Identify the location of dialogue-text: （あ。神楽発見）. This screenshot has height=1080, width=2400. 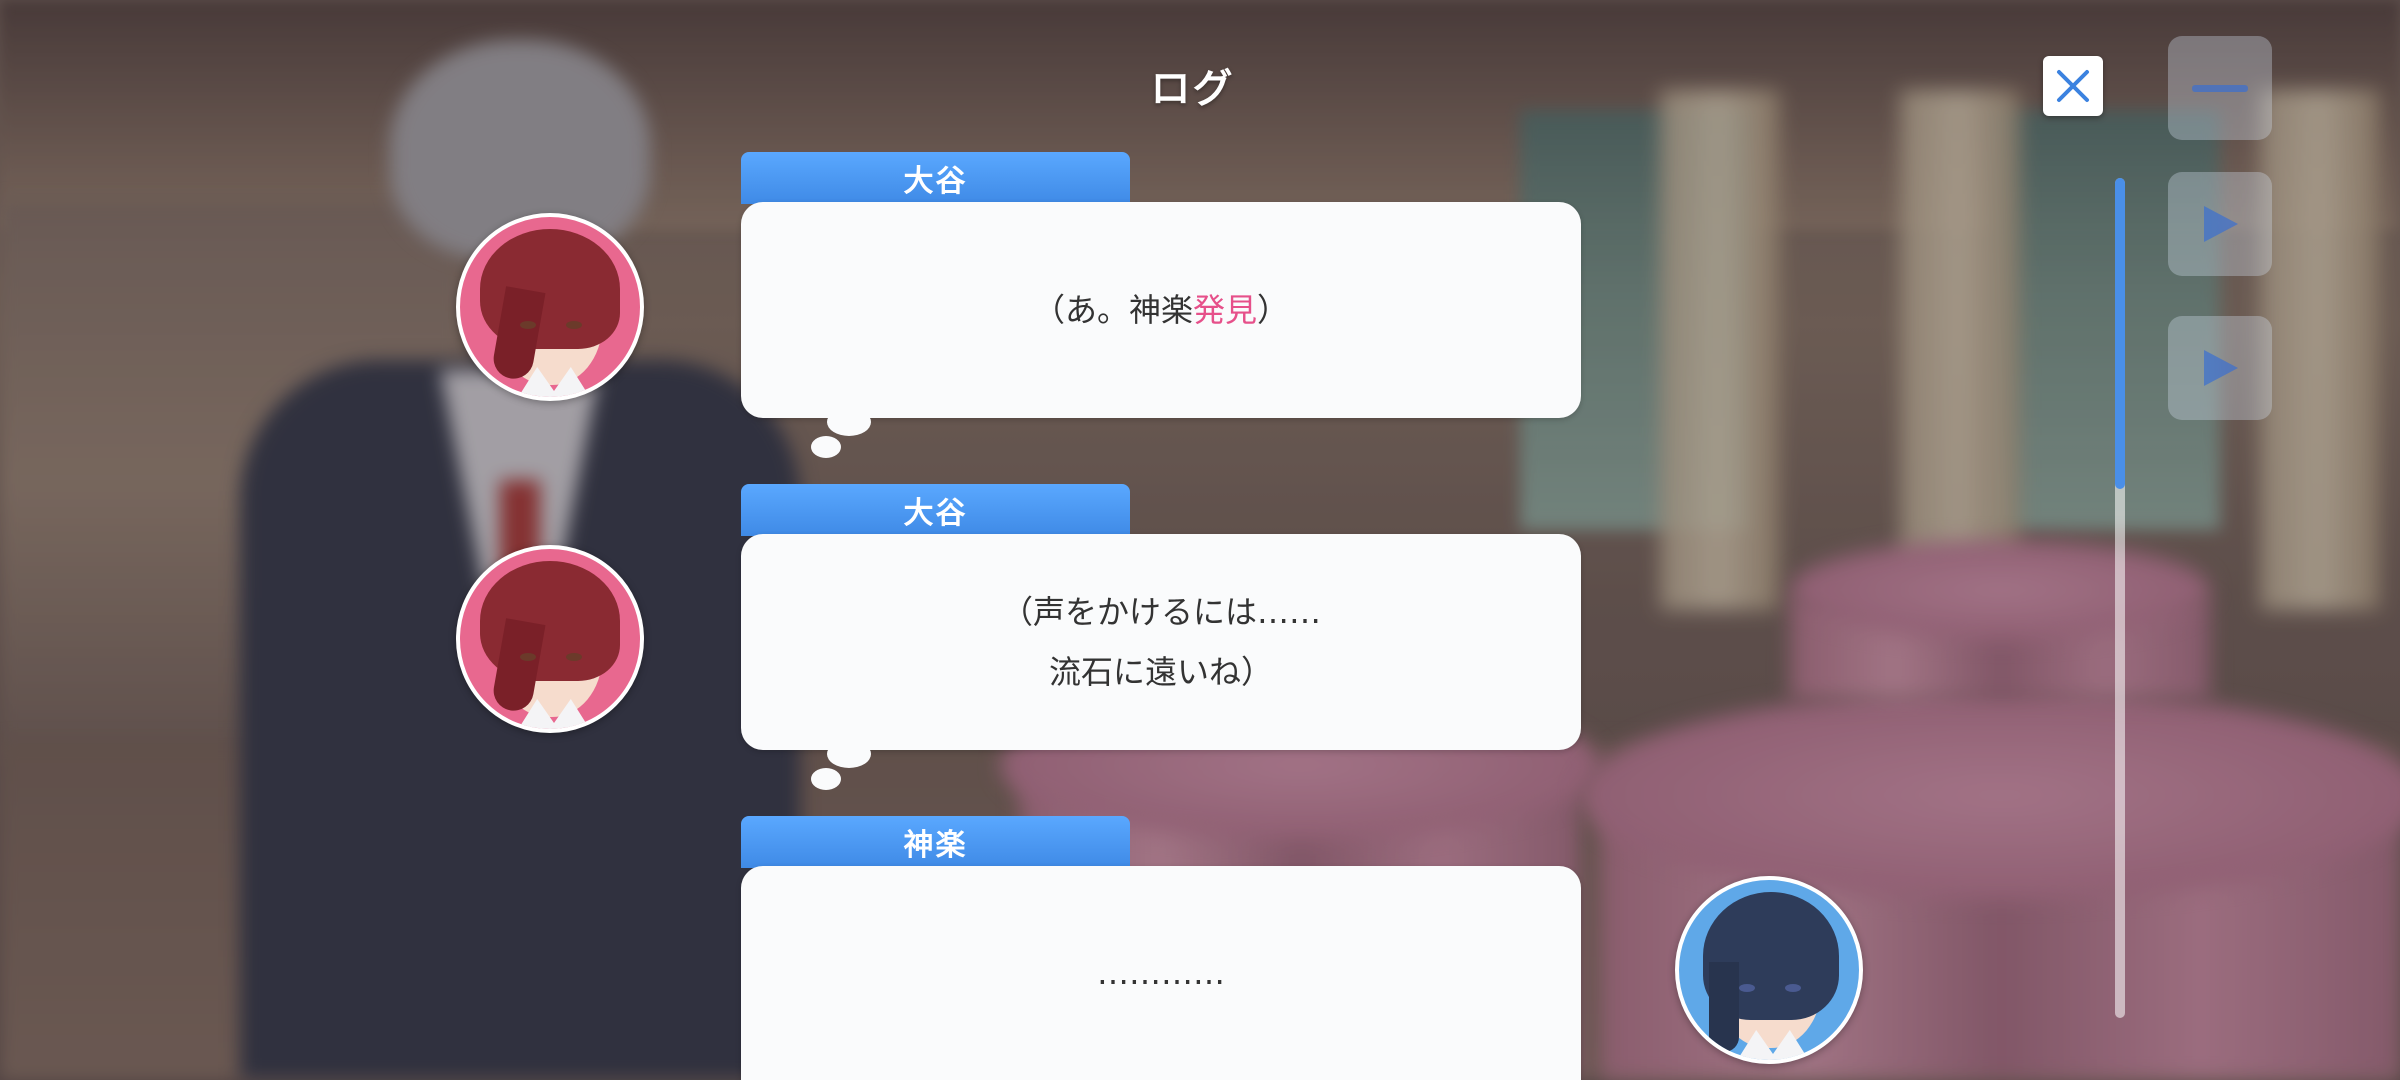
(1161, 310).